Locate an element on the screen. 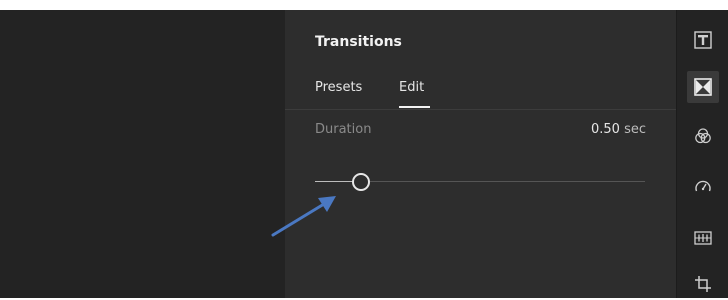 Image resolution: width=728 pixels, height=300 pixels. duration-value: 0.50 sec is located at coordinates (618, 129).